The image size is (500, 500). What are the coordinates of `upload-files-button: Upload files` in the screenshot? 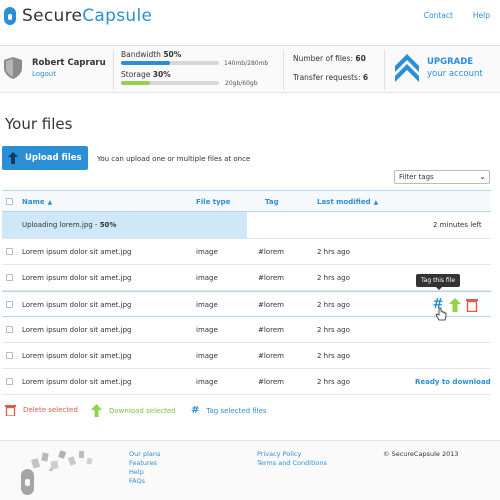 It's located at (45, 158).